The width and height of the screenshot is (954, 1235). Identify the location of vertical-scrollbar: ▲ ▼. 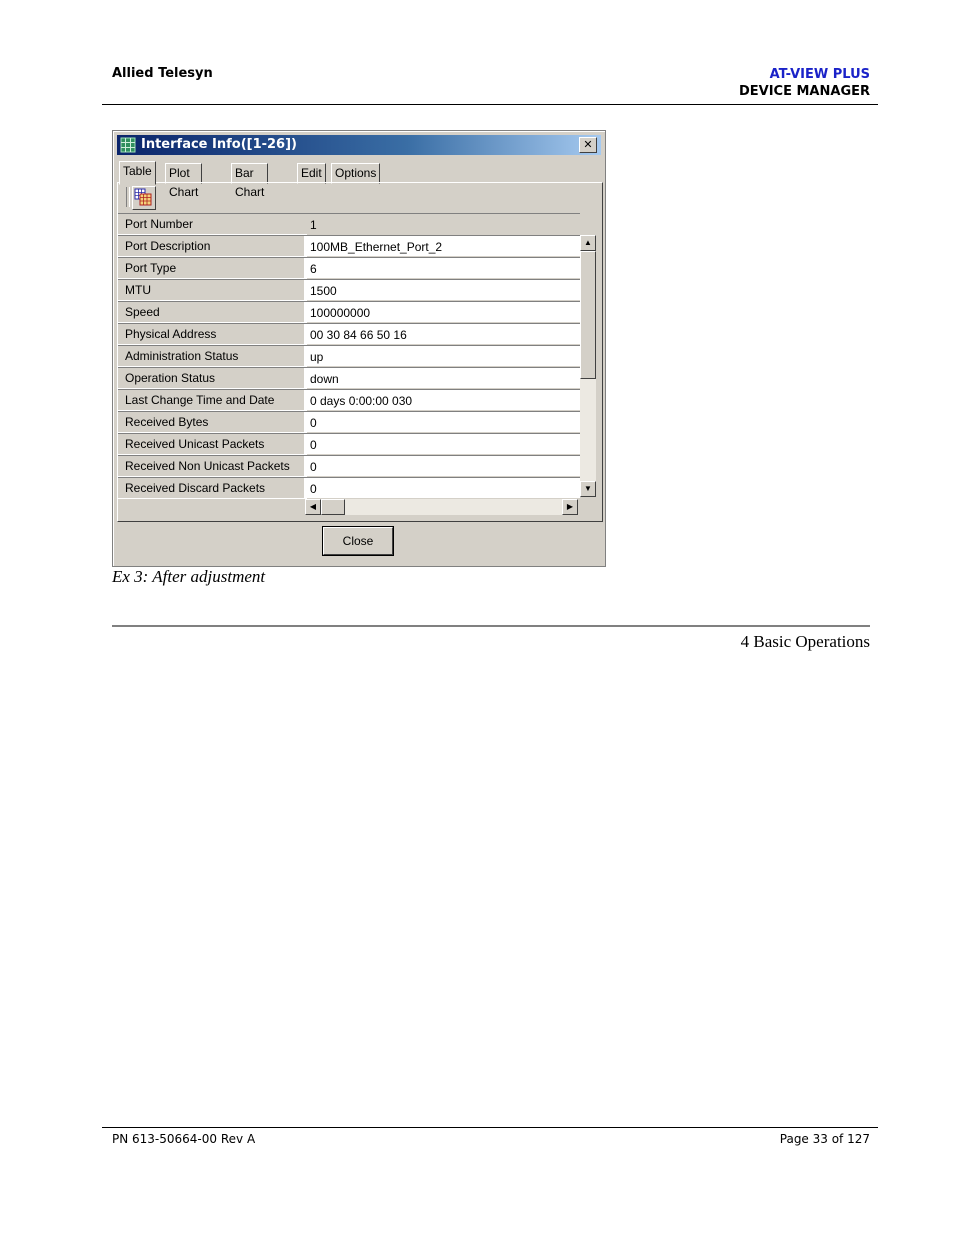
(588, 366).